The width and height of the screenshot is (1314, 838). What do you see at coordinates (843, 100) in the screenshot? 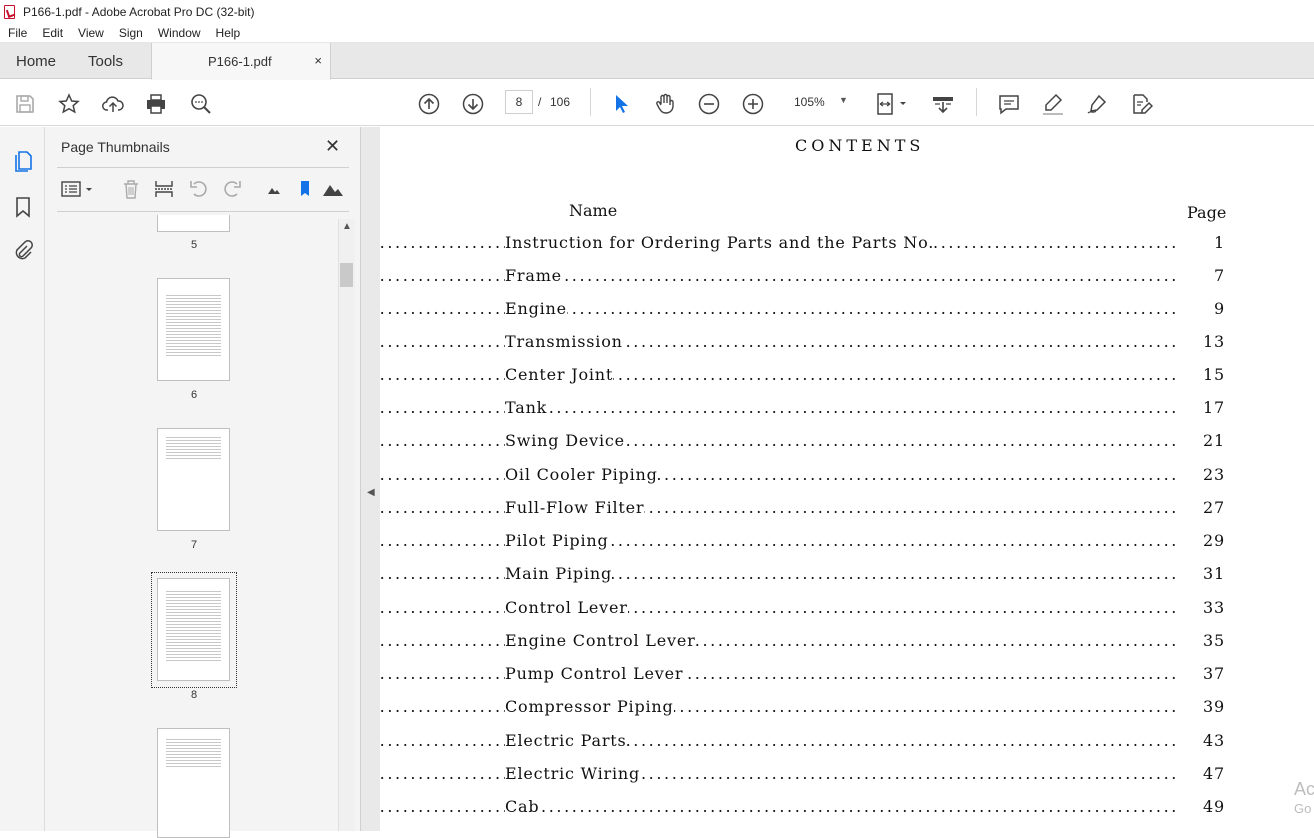
I see `chevron-down-icon: ▼` at bounding box center [843, 100].